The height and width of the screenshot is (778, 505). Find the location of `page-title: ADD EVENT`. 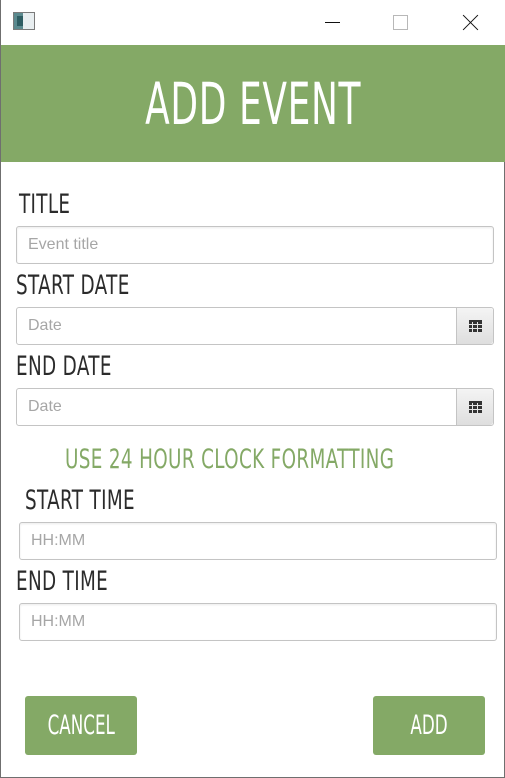

page-title: ADD EVENT is located at coordinates (253, 103).